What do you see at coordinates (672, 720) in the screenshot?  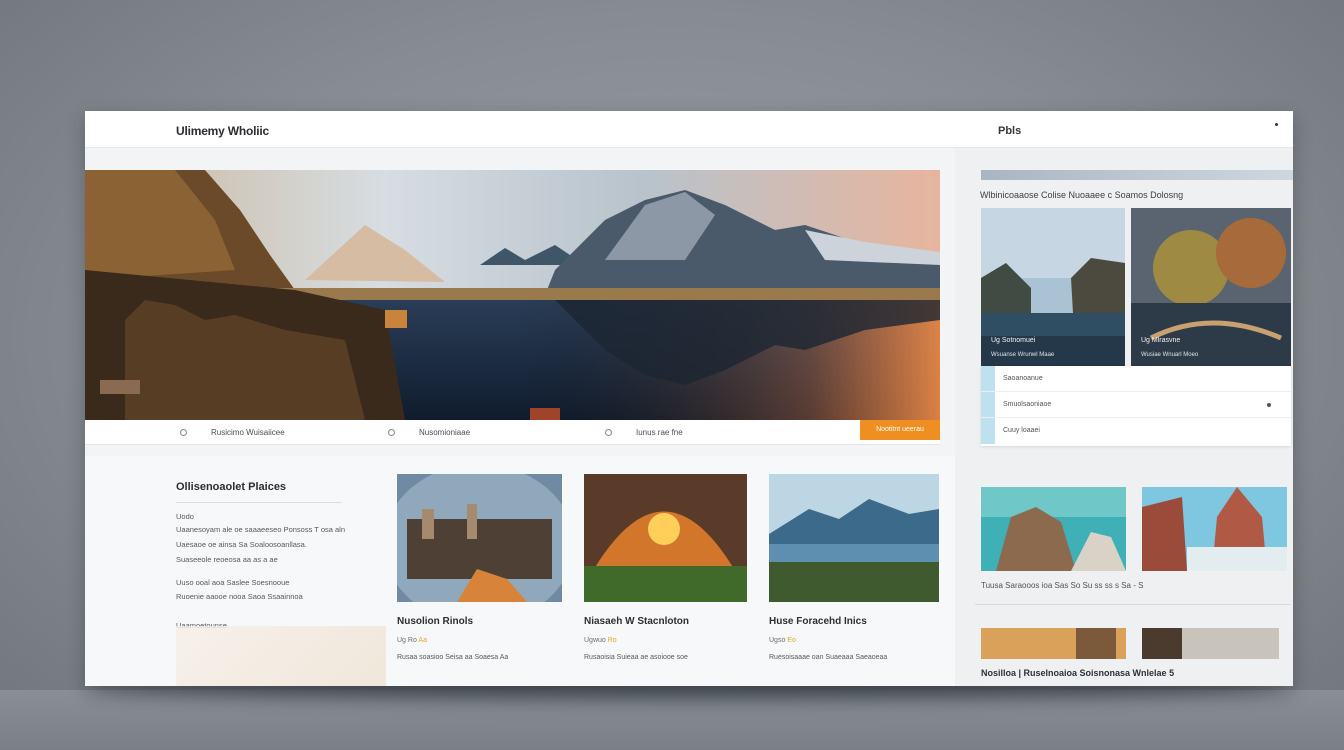 I see `backdrop-floor` at bounding box center [672, 720].